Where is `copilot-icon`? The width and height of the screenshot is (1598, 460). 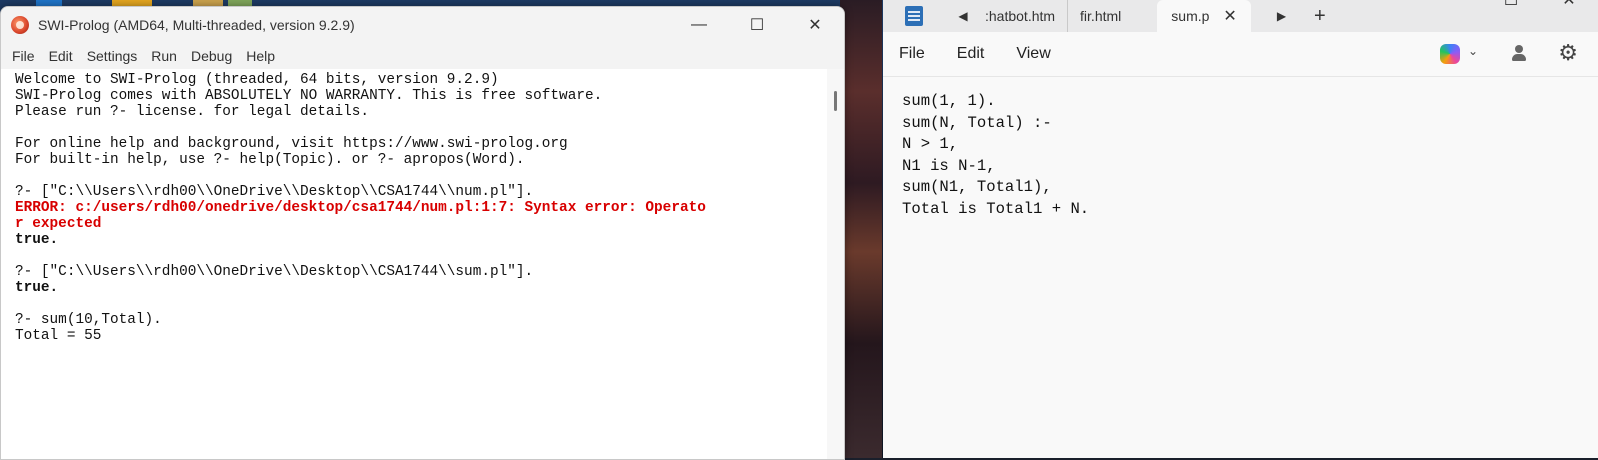
copilot-icon is located at coordinates (1450, 54).